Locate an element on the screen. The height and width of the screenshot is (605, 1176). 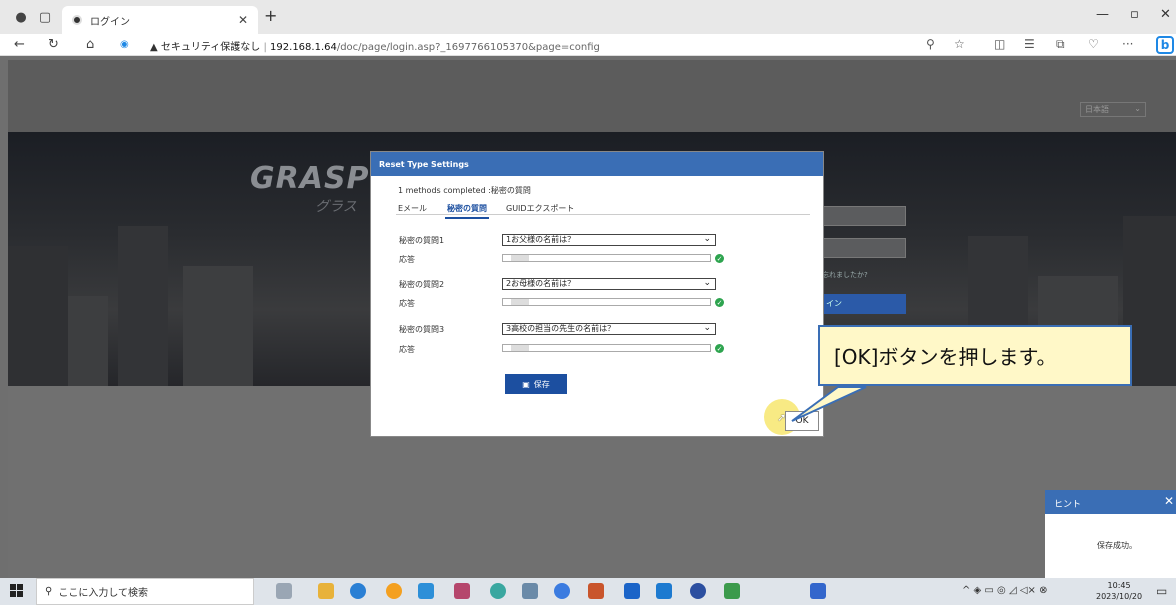
page-header: 日本語 ⌄ is located at coordinates (592, 96).